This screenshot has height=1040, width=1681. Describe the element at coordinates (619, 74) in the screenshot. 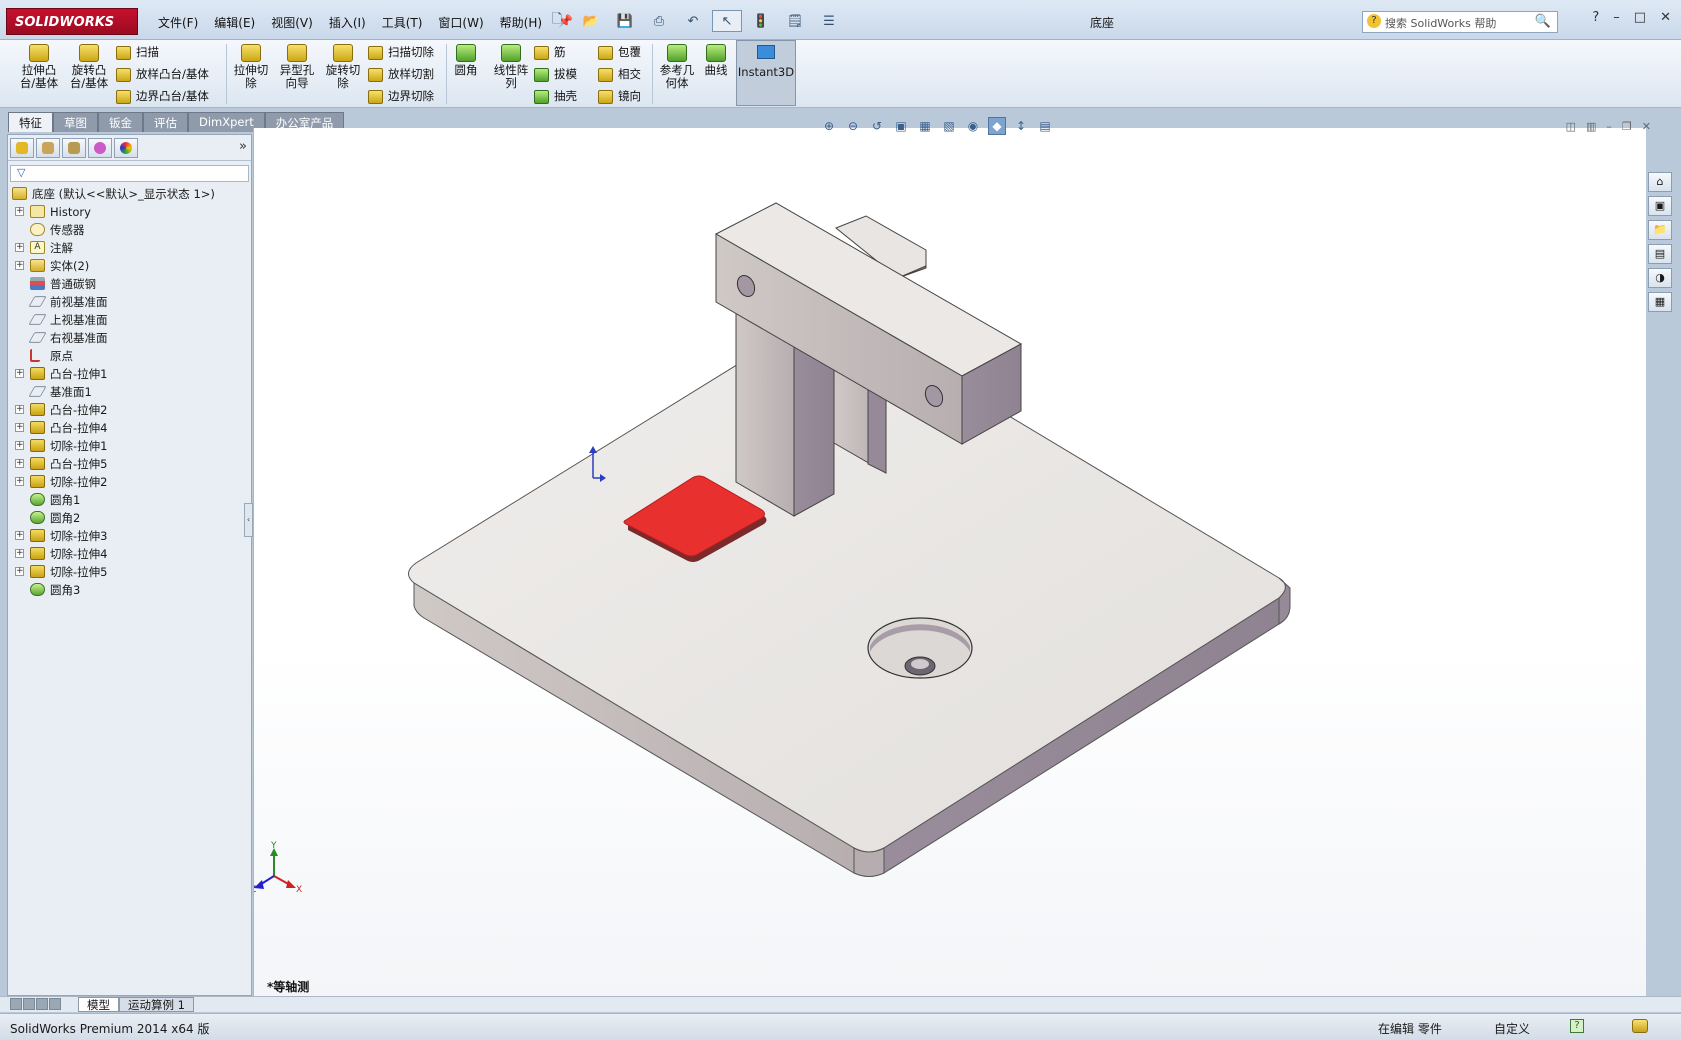

I see `intersect-button: 相交` at that location.